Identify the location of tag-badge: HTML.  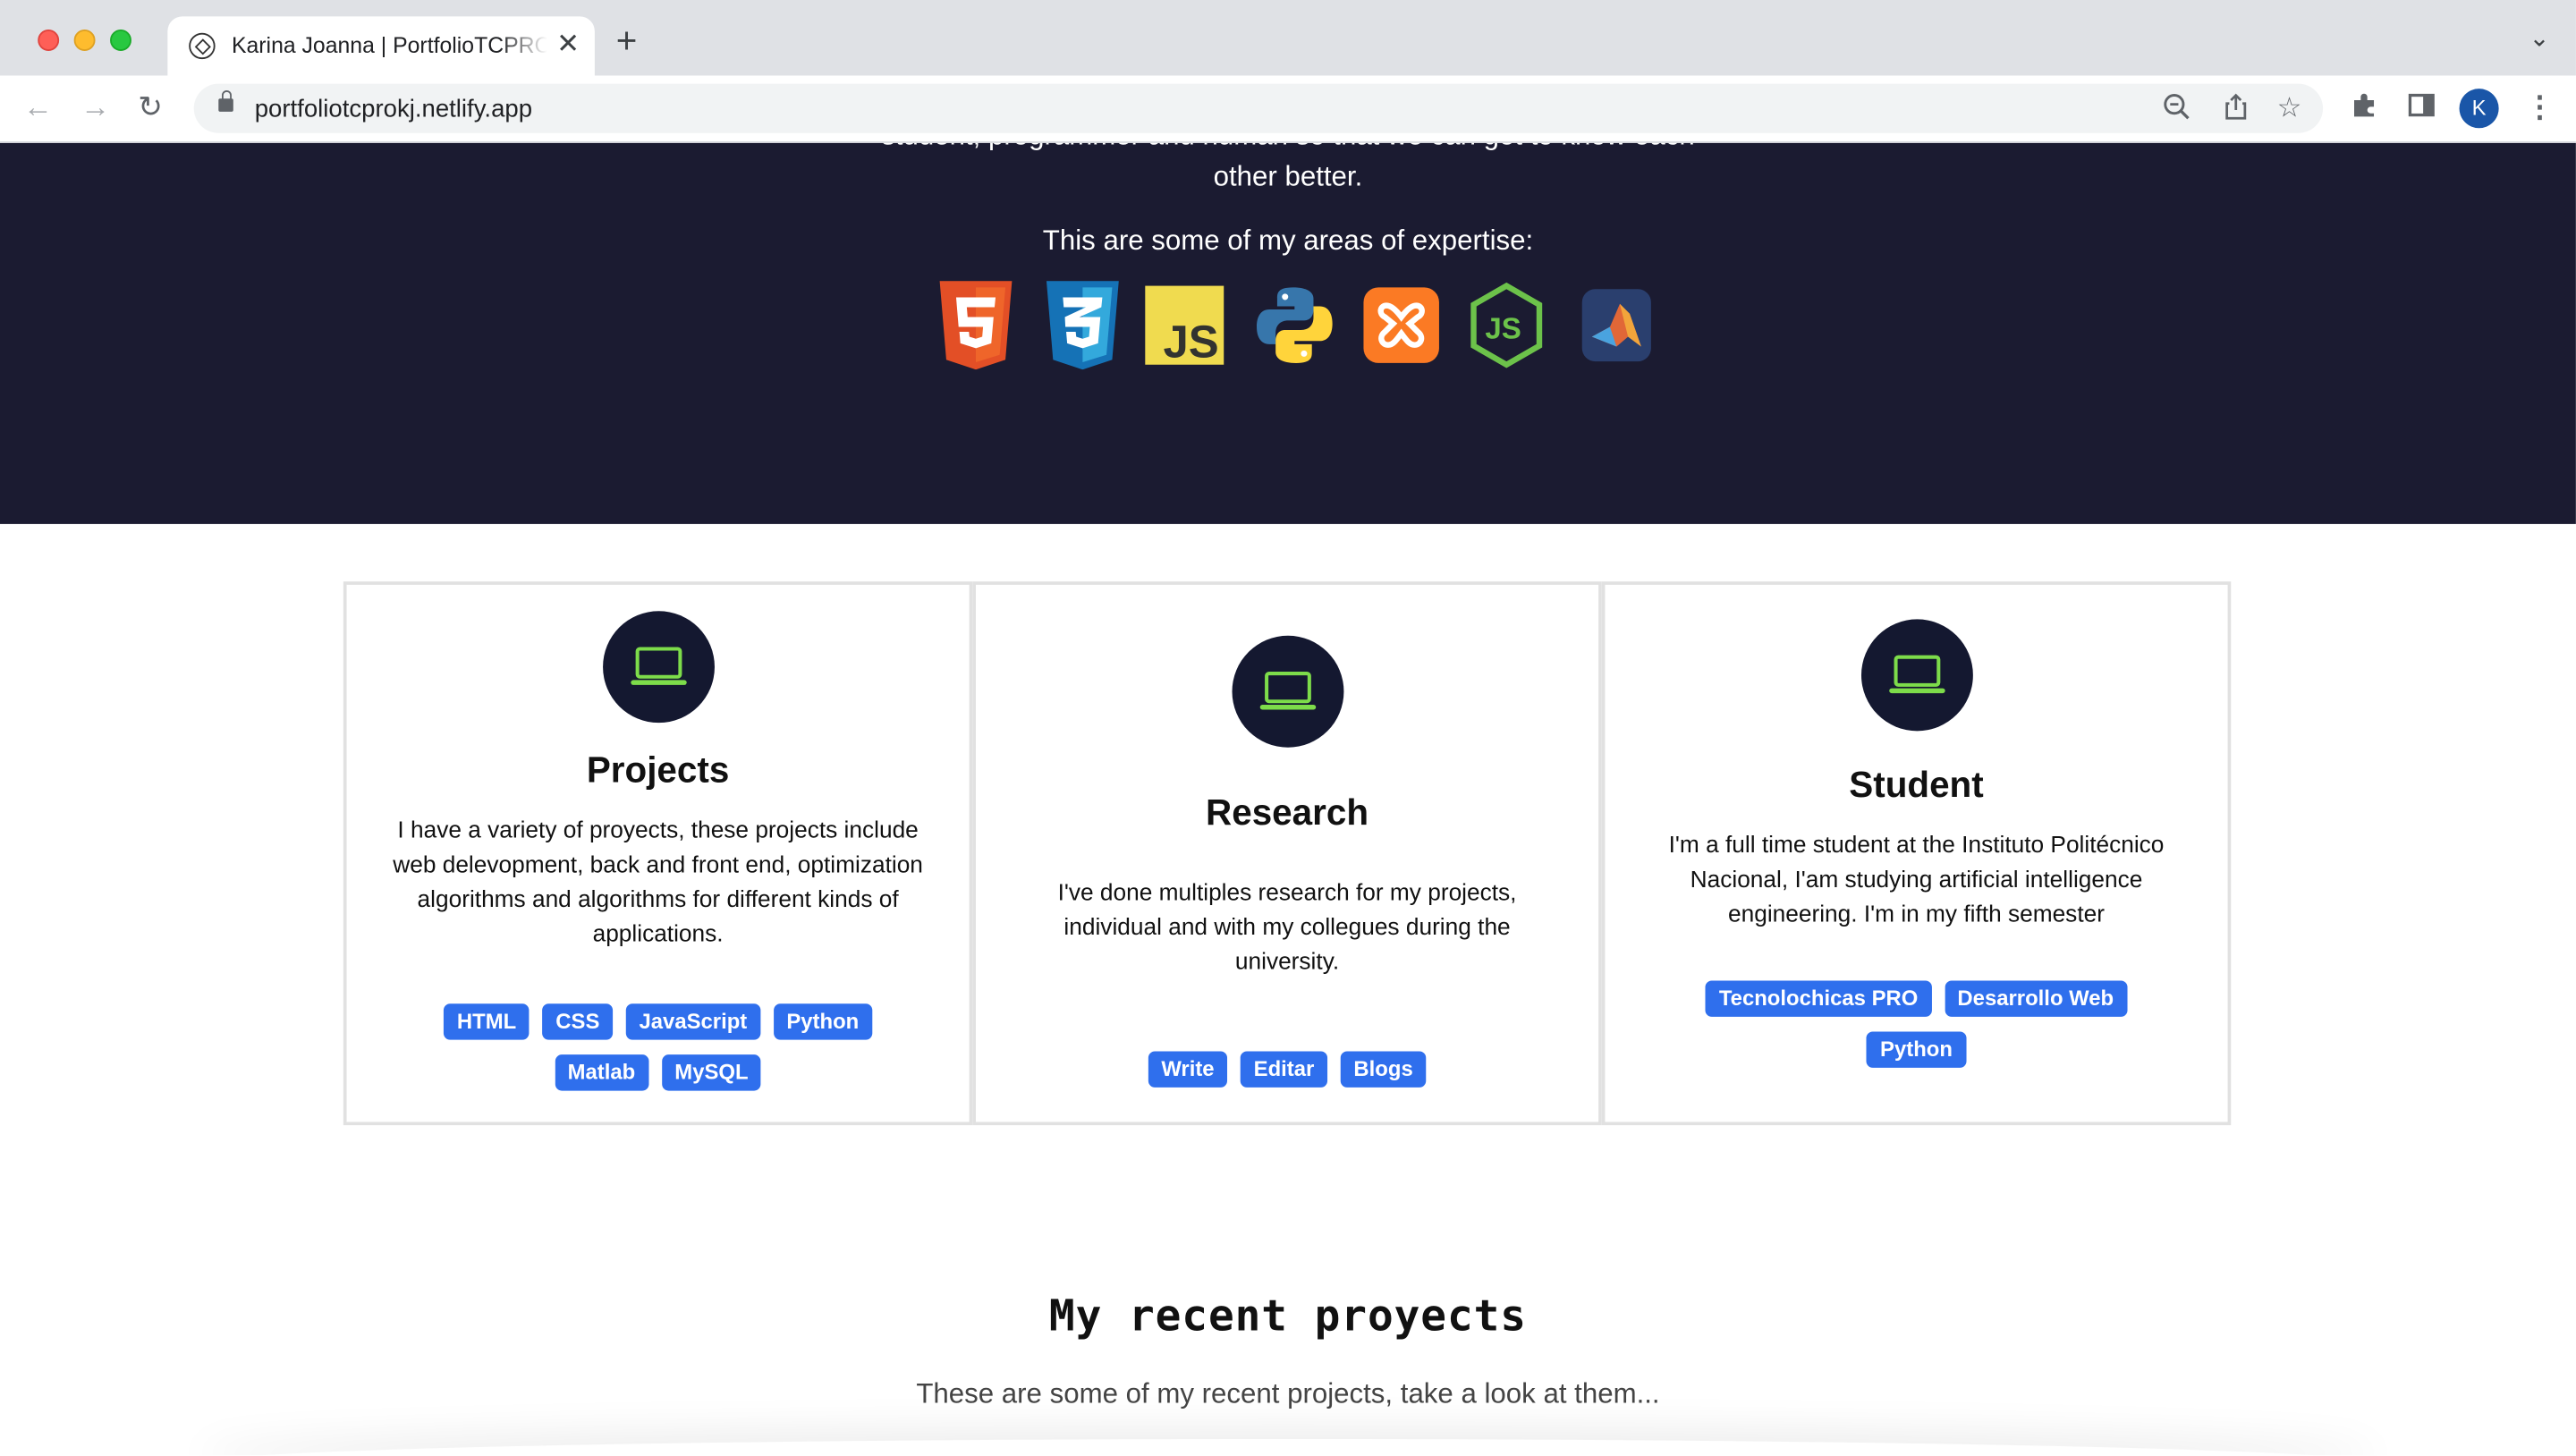
(487, 1021).